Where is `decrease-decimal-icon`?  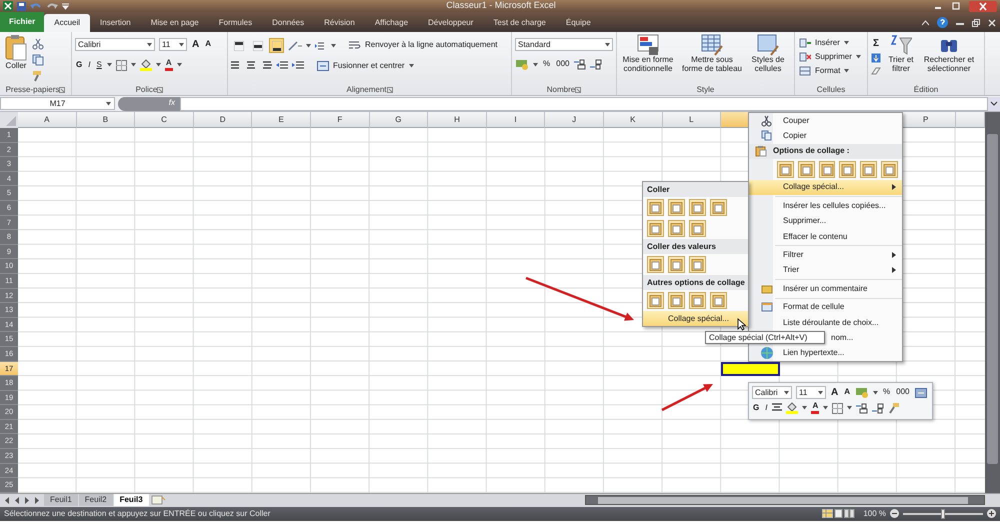
decrease-decimal-icon is located at coordinates (878, 408).